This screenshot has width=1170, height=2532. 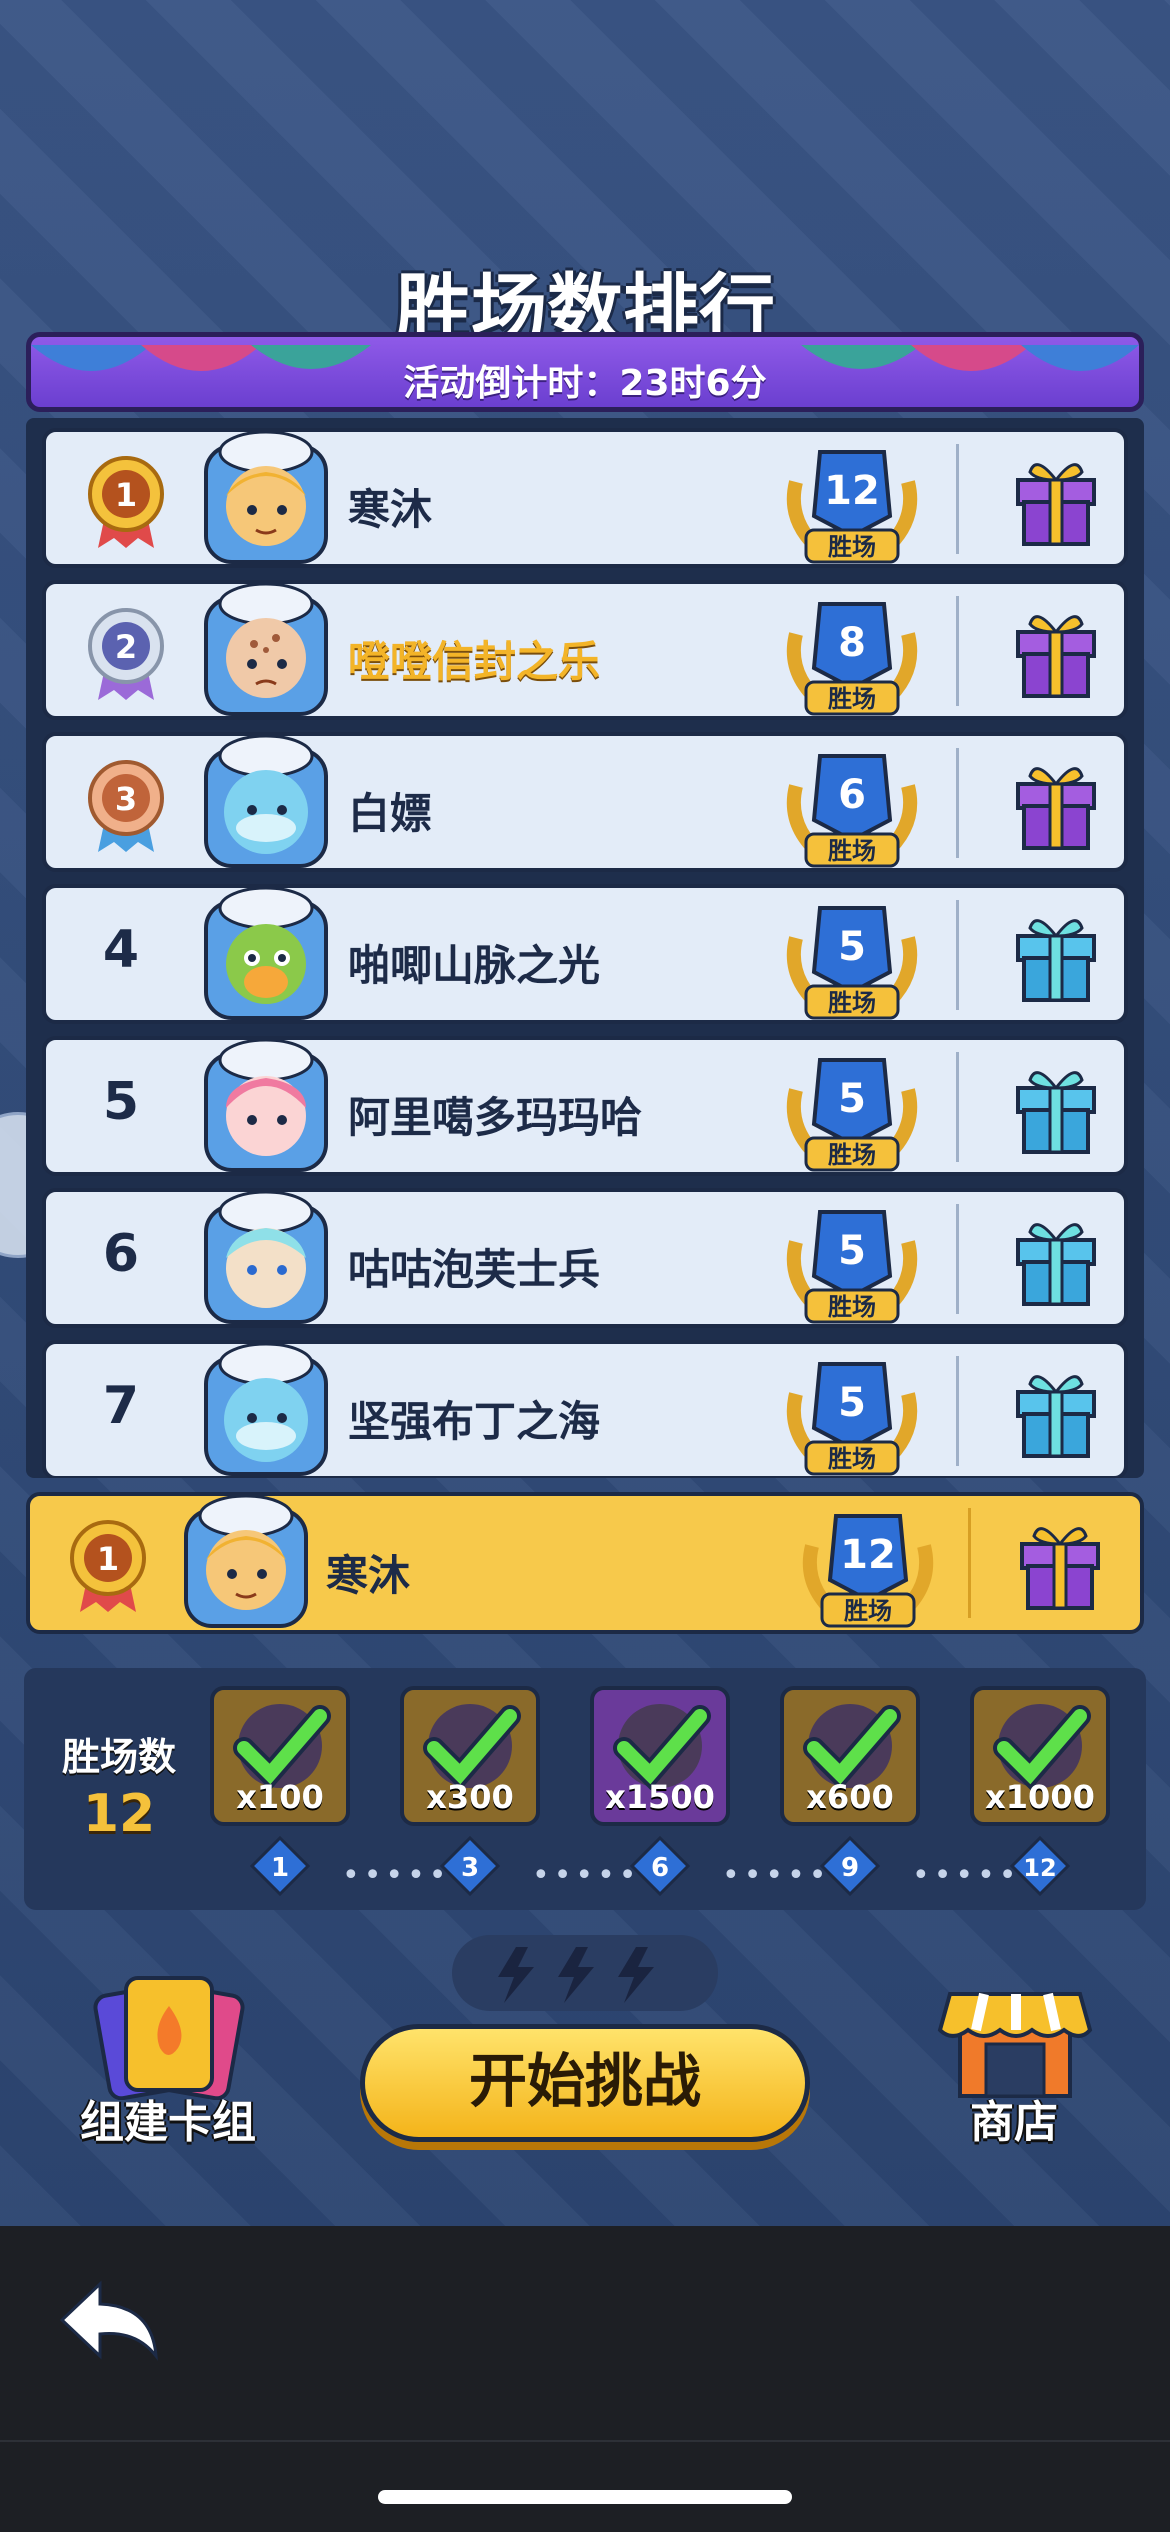 I want to click on rank-number: 4, so click(x=121, y=950).